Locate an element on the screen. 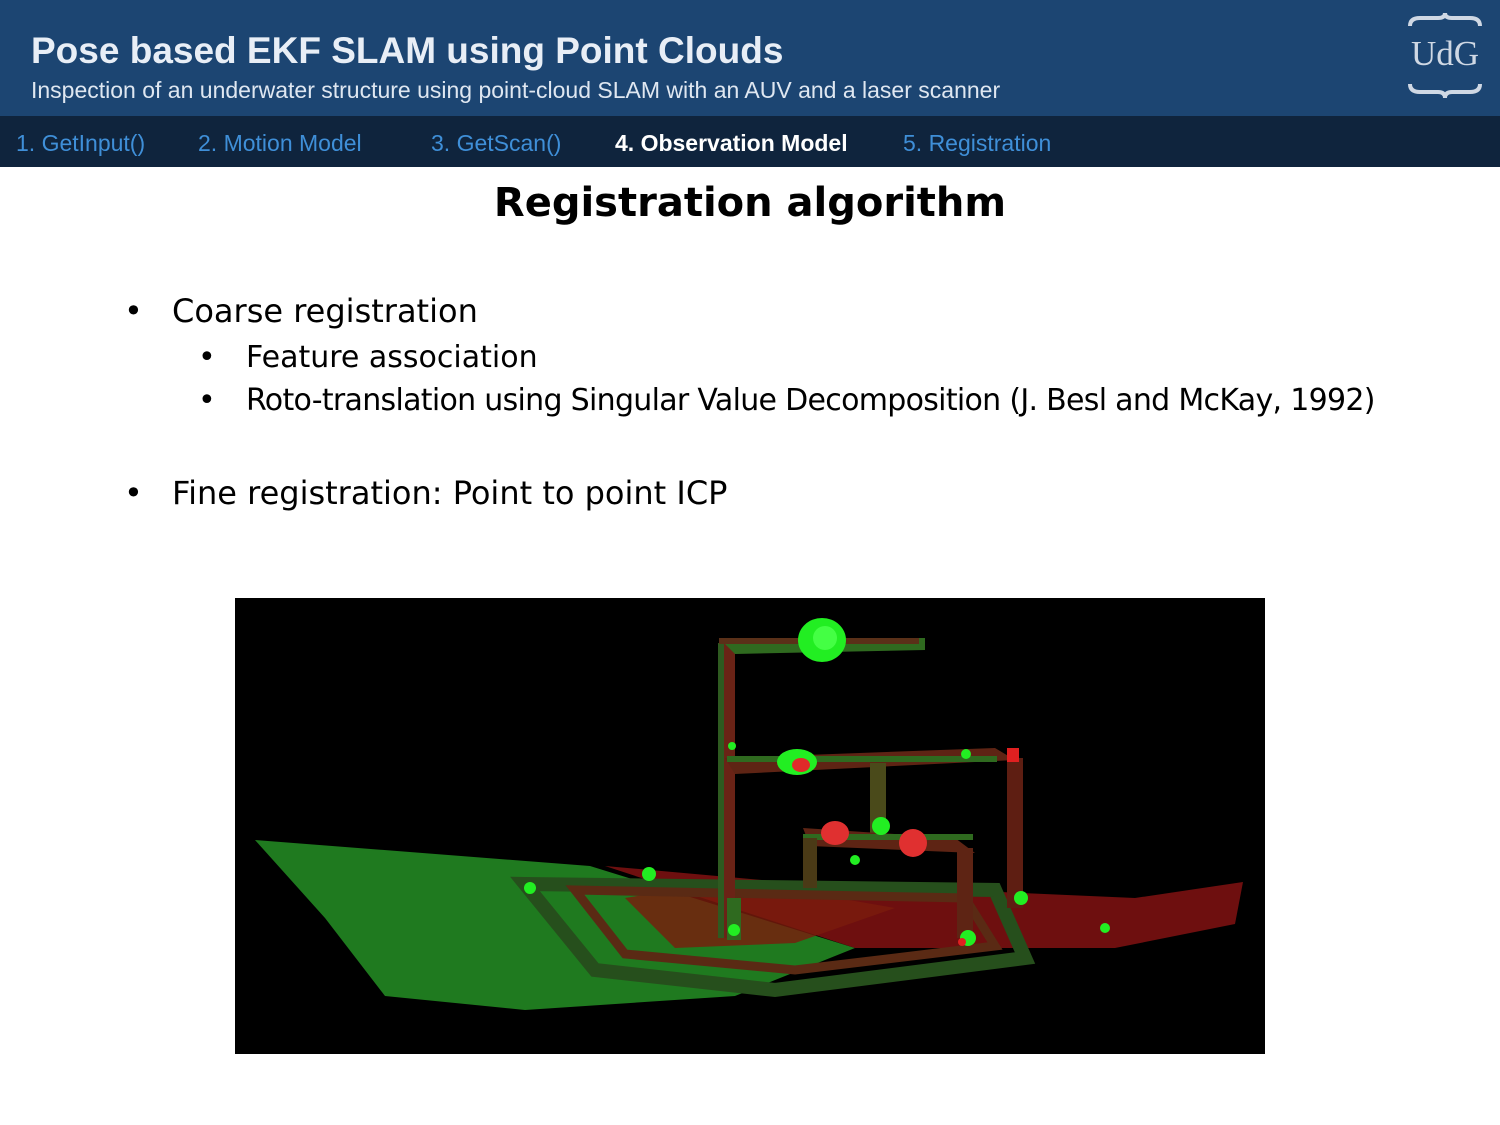 This screenshot has width=1500, height=1125. slide-heading: Registration algorithm is located at coordinates (750, 203).